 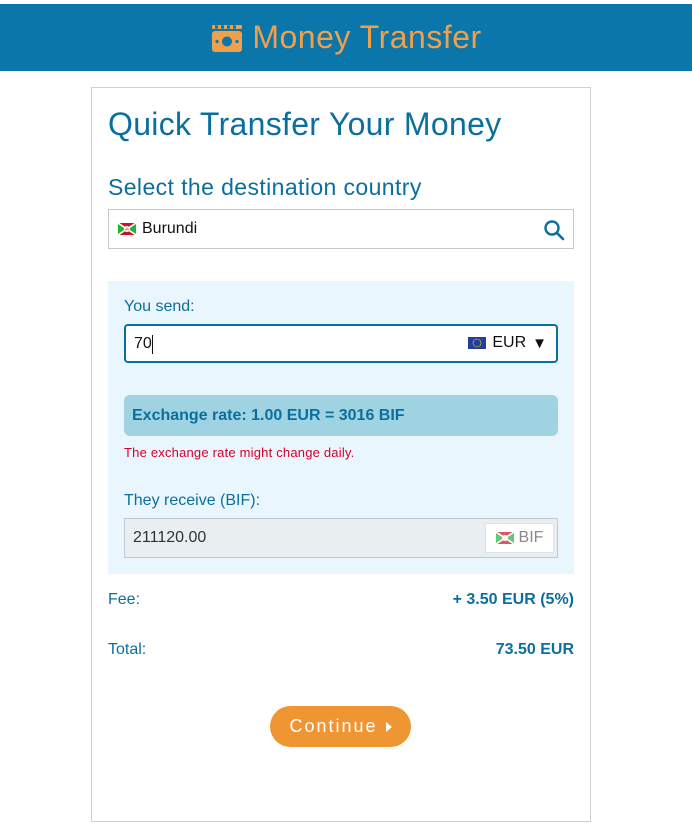 I want to click on send-currency-code: EUR, so click(x=509, y=342).